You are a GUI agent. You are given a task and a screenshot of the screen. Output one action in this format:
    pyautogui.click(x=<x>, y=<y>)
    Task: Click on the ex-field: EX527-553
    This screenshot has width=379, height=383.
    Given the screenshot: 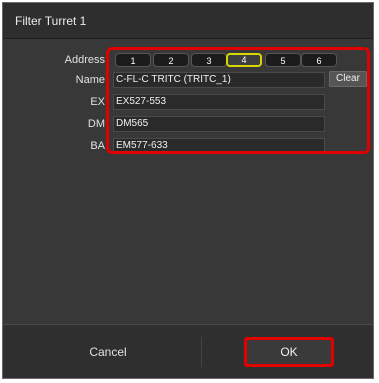 What is the action you would take?
    pyautogui.click(x=219, y=102)
    